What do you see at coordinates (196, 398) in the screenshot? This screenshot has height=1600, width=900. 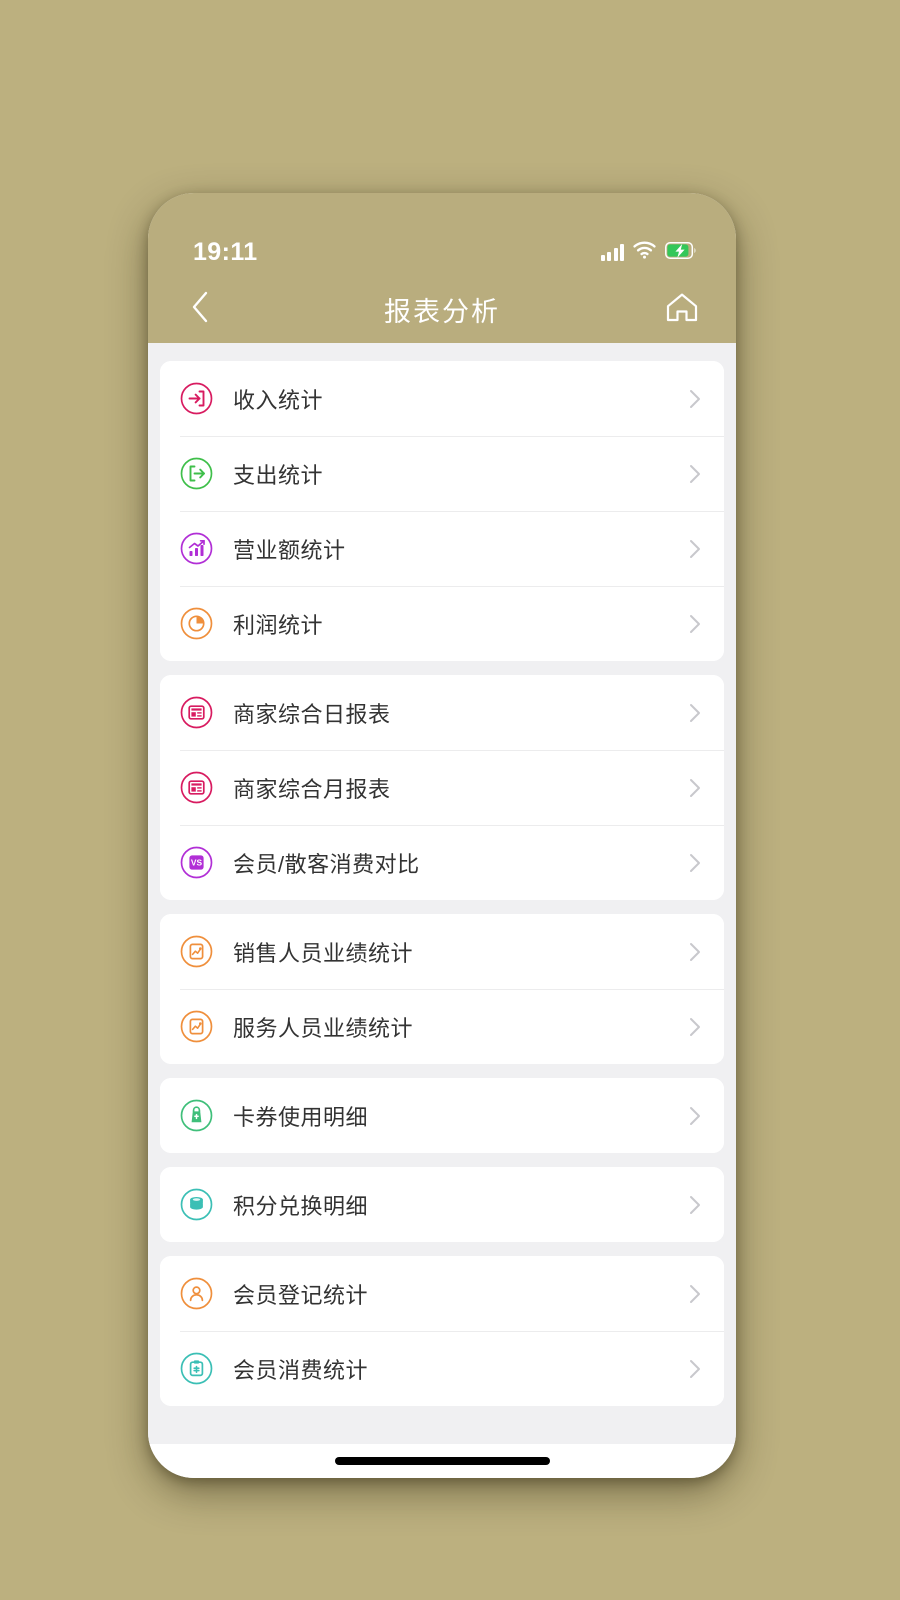 I see `income-login-arrow-icon` at bounding box center [196, 398].